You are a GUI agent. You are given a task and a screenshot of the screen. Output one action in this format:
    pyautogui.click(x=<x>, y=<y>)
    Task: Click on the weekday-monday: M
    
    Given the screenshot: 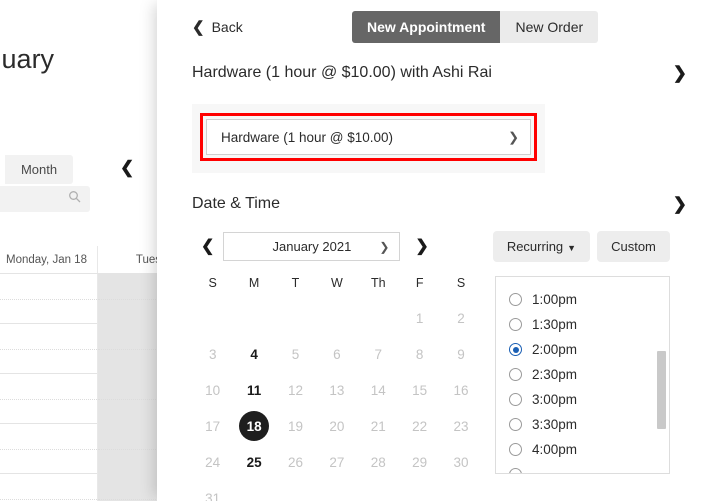 What is the action you would take?
    pyautogui.click(x=254, y=283)
    